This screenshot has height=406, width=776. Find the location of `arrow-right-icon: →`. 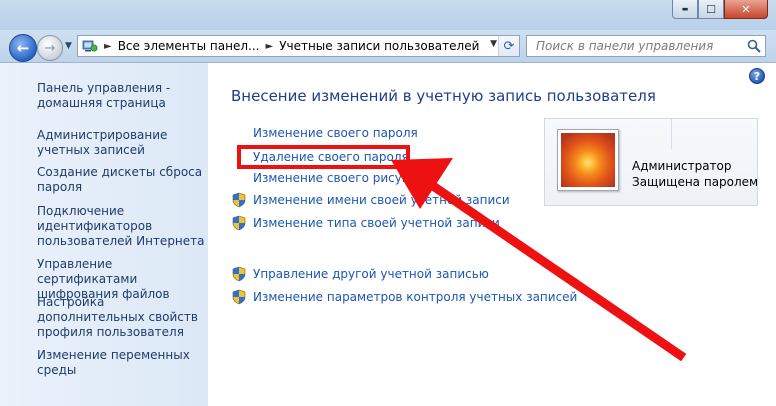

arrow-right-icon: → is located at coordinates (50, 48).